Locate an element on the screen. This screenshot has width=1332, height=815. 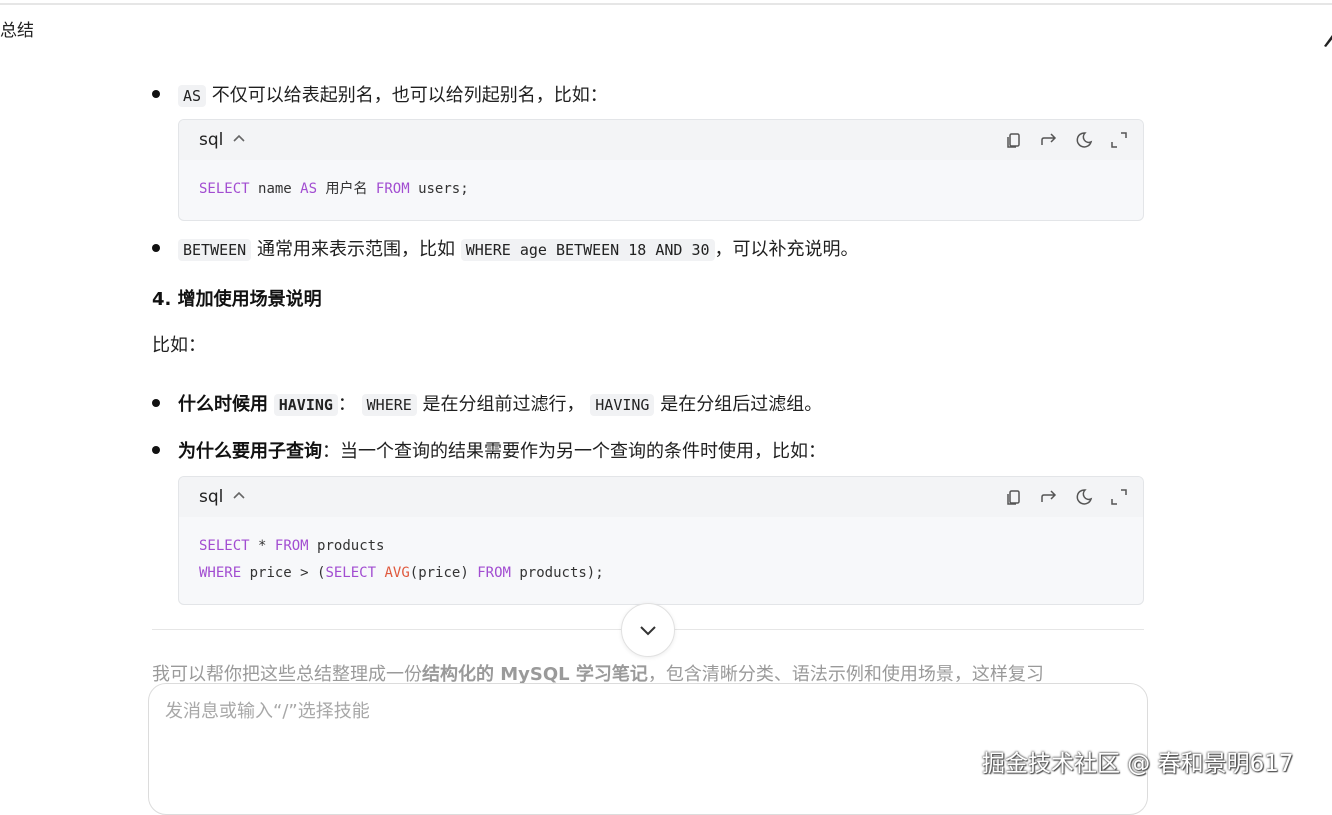
subquery-note: 为什么要用子查询：当一个查询的结果需要作为另一个查询的条件时使用，比如： is located at coordinates (502, 451).